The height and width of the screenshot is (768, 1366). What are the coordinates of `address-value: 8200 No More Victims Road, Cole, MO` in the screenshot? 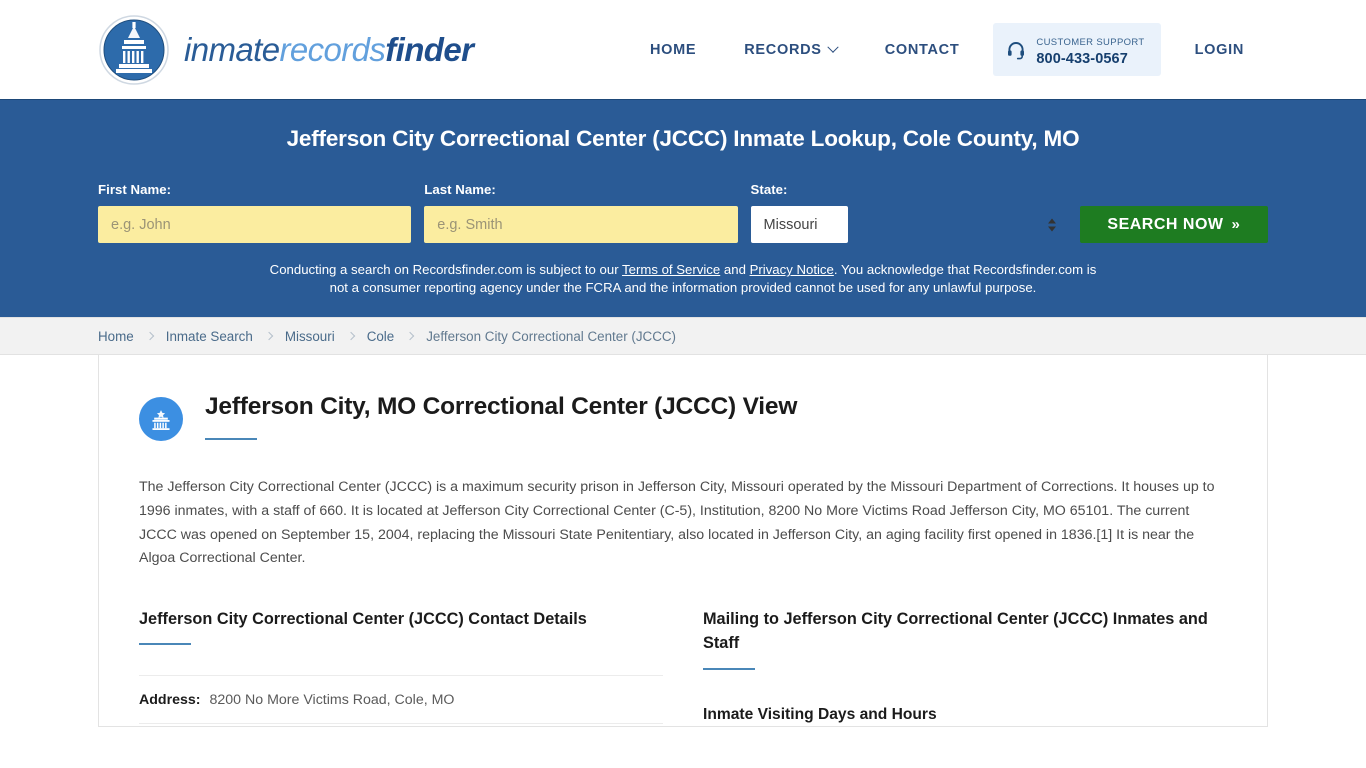 It's located at (332, 700).